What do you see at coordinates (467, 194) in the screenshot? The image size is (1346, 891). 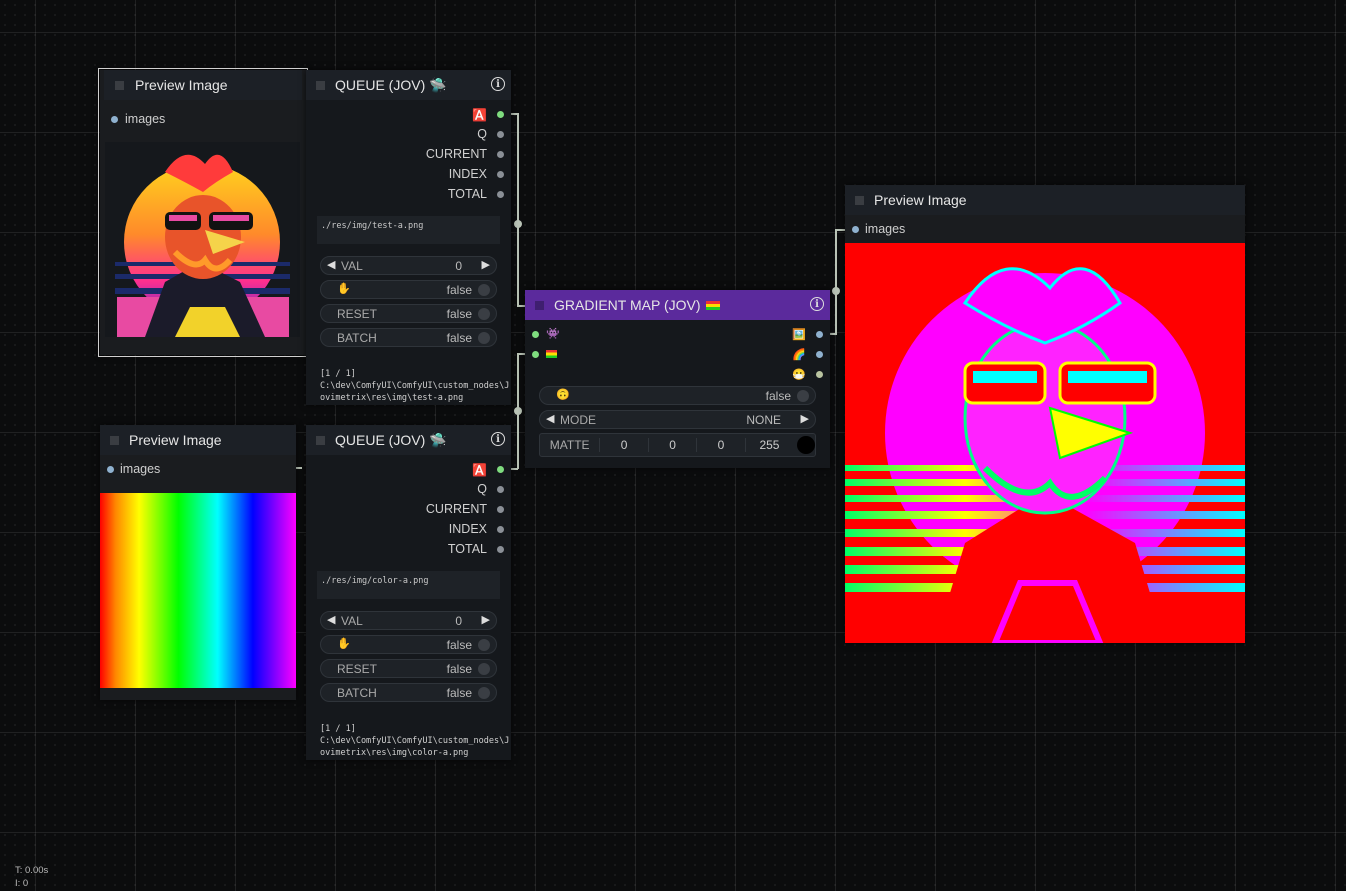 I see `total-output-label: TOTAL` at bounding box center [467, 194].